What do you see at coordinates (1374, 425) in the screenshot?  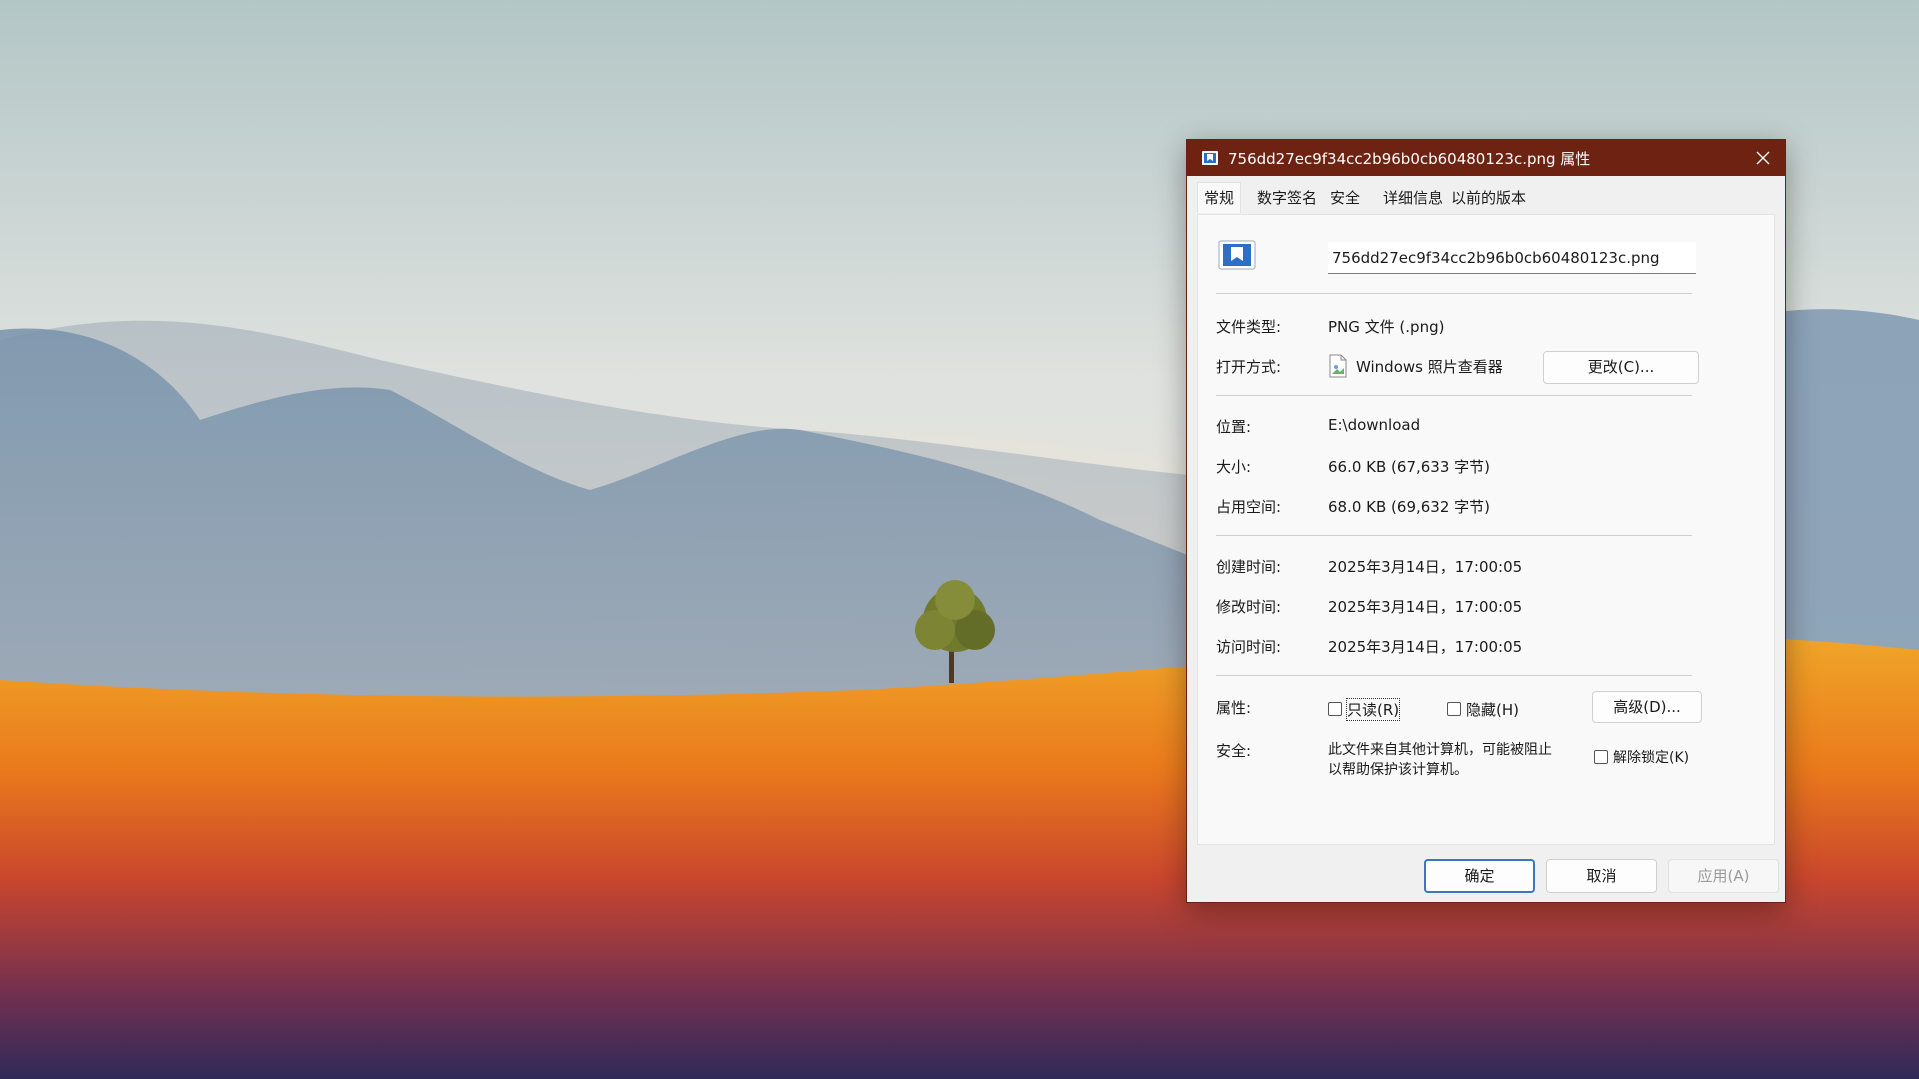 I see `location-value: E:\download` at bounding box center [1374, 425].